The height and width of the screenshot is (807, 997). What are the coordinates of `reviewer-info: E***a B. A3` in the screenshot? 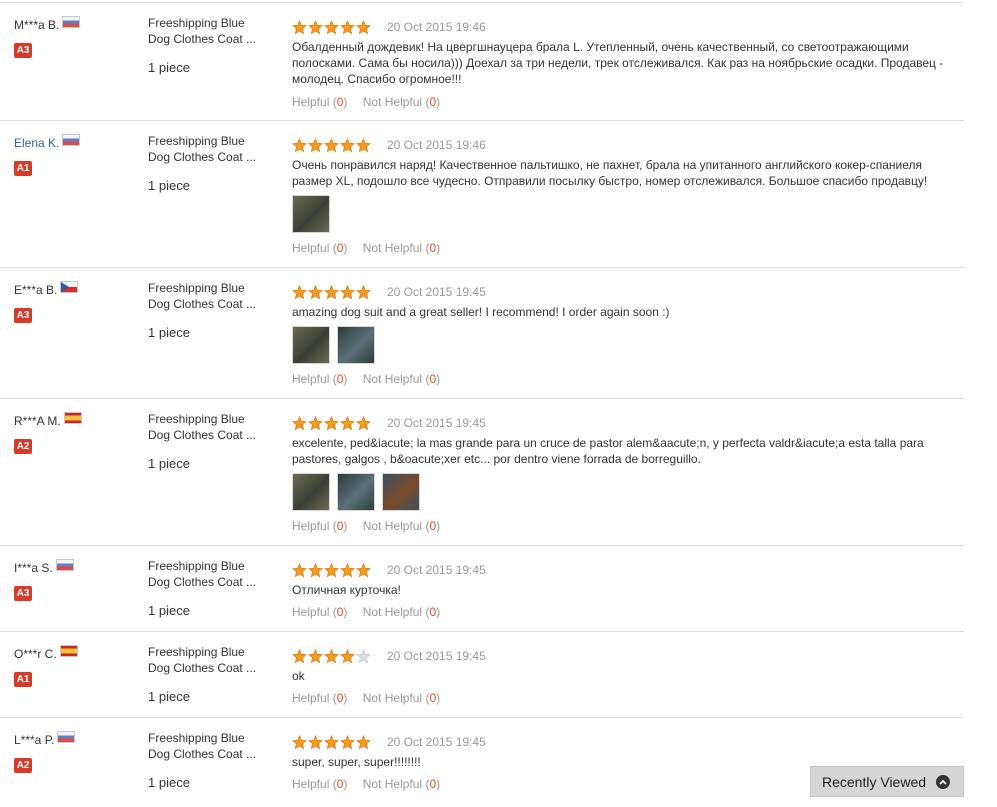 It's located at (74, 302).